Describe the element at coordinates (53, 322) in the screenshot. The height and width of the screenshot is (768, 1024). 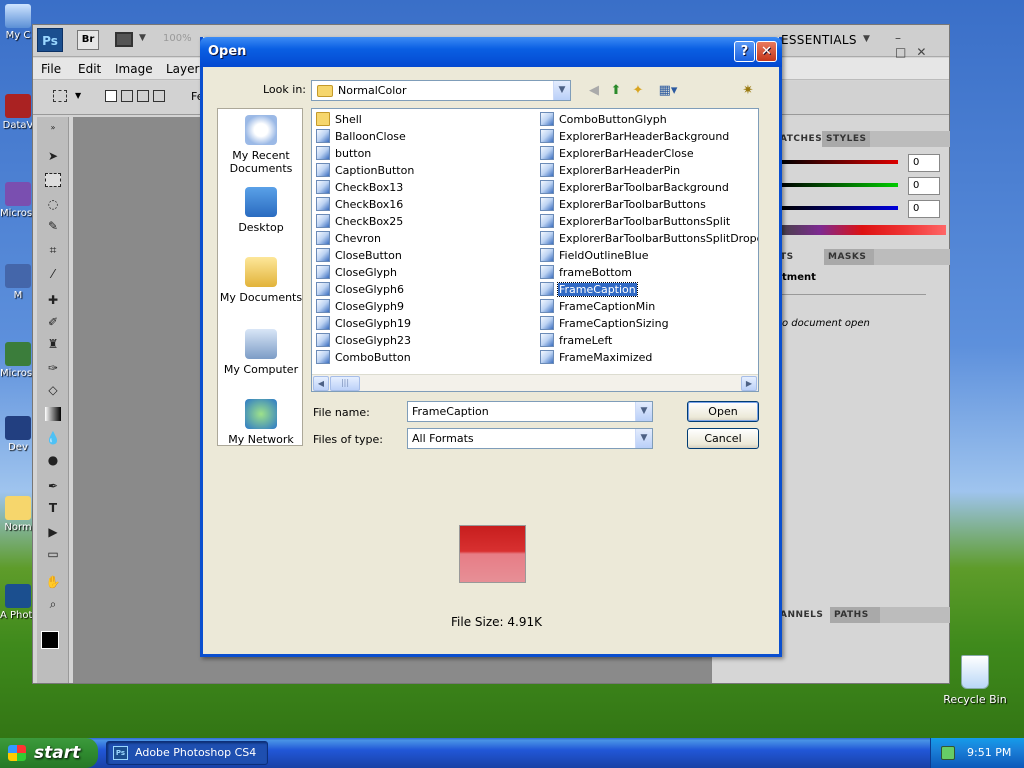
I see `brush-tool-icon: ✐` at that location.